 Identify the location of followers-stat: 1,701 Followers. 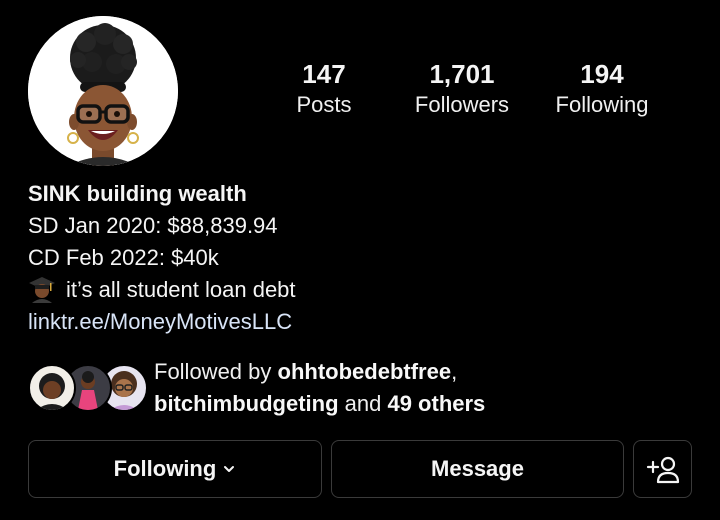
(462, 89).